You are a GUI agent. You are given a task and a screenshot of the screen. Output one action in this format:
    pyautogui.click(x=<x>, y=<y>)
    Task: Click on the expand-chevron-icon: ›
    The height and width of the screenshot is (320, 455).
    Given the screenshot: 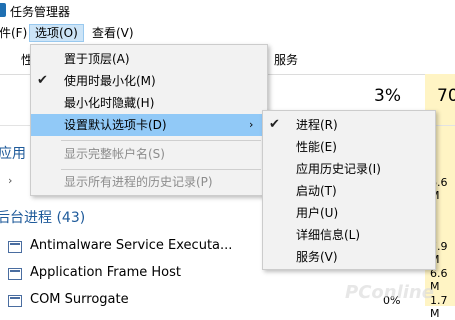 What is the action you would take?
    pyautogui.click(x=10, y=180)
    